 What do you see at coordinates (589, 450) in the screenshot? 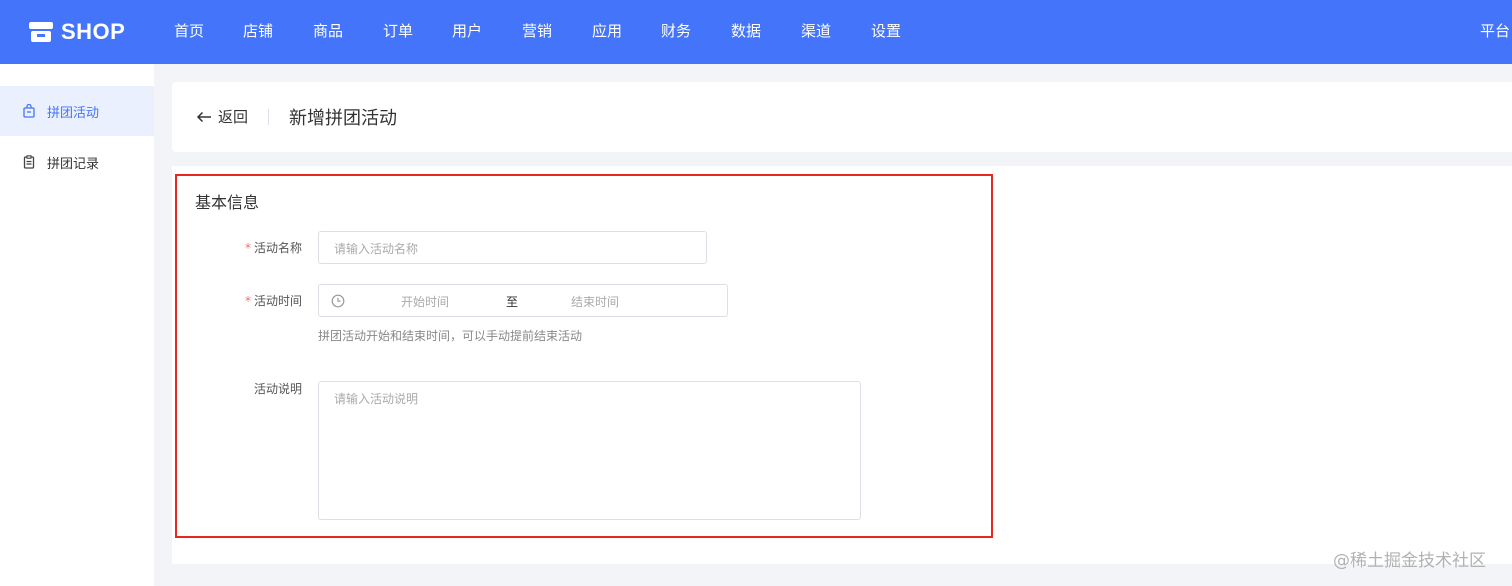
I see `activity-description-textarea: 请输入活动说明` at bounding box center [589, 450].